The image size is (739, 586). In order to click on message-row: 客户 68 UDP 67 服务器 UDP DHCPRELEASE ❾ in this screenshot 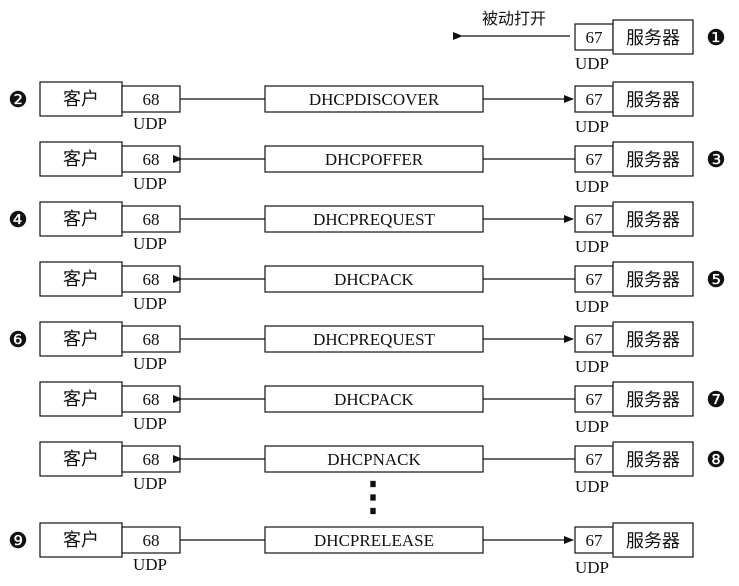, I will do `click(351, 549)`.